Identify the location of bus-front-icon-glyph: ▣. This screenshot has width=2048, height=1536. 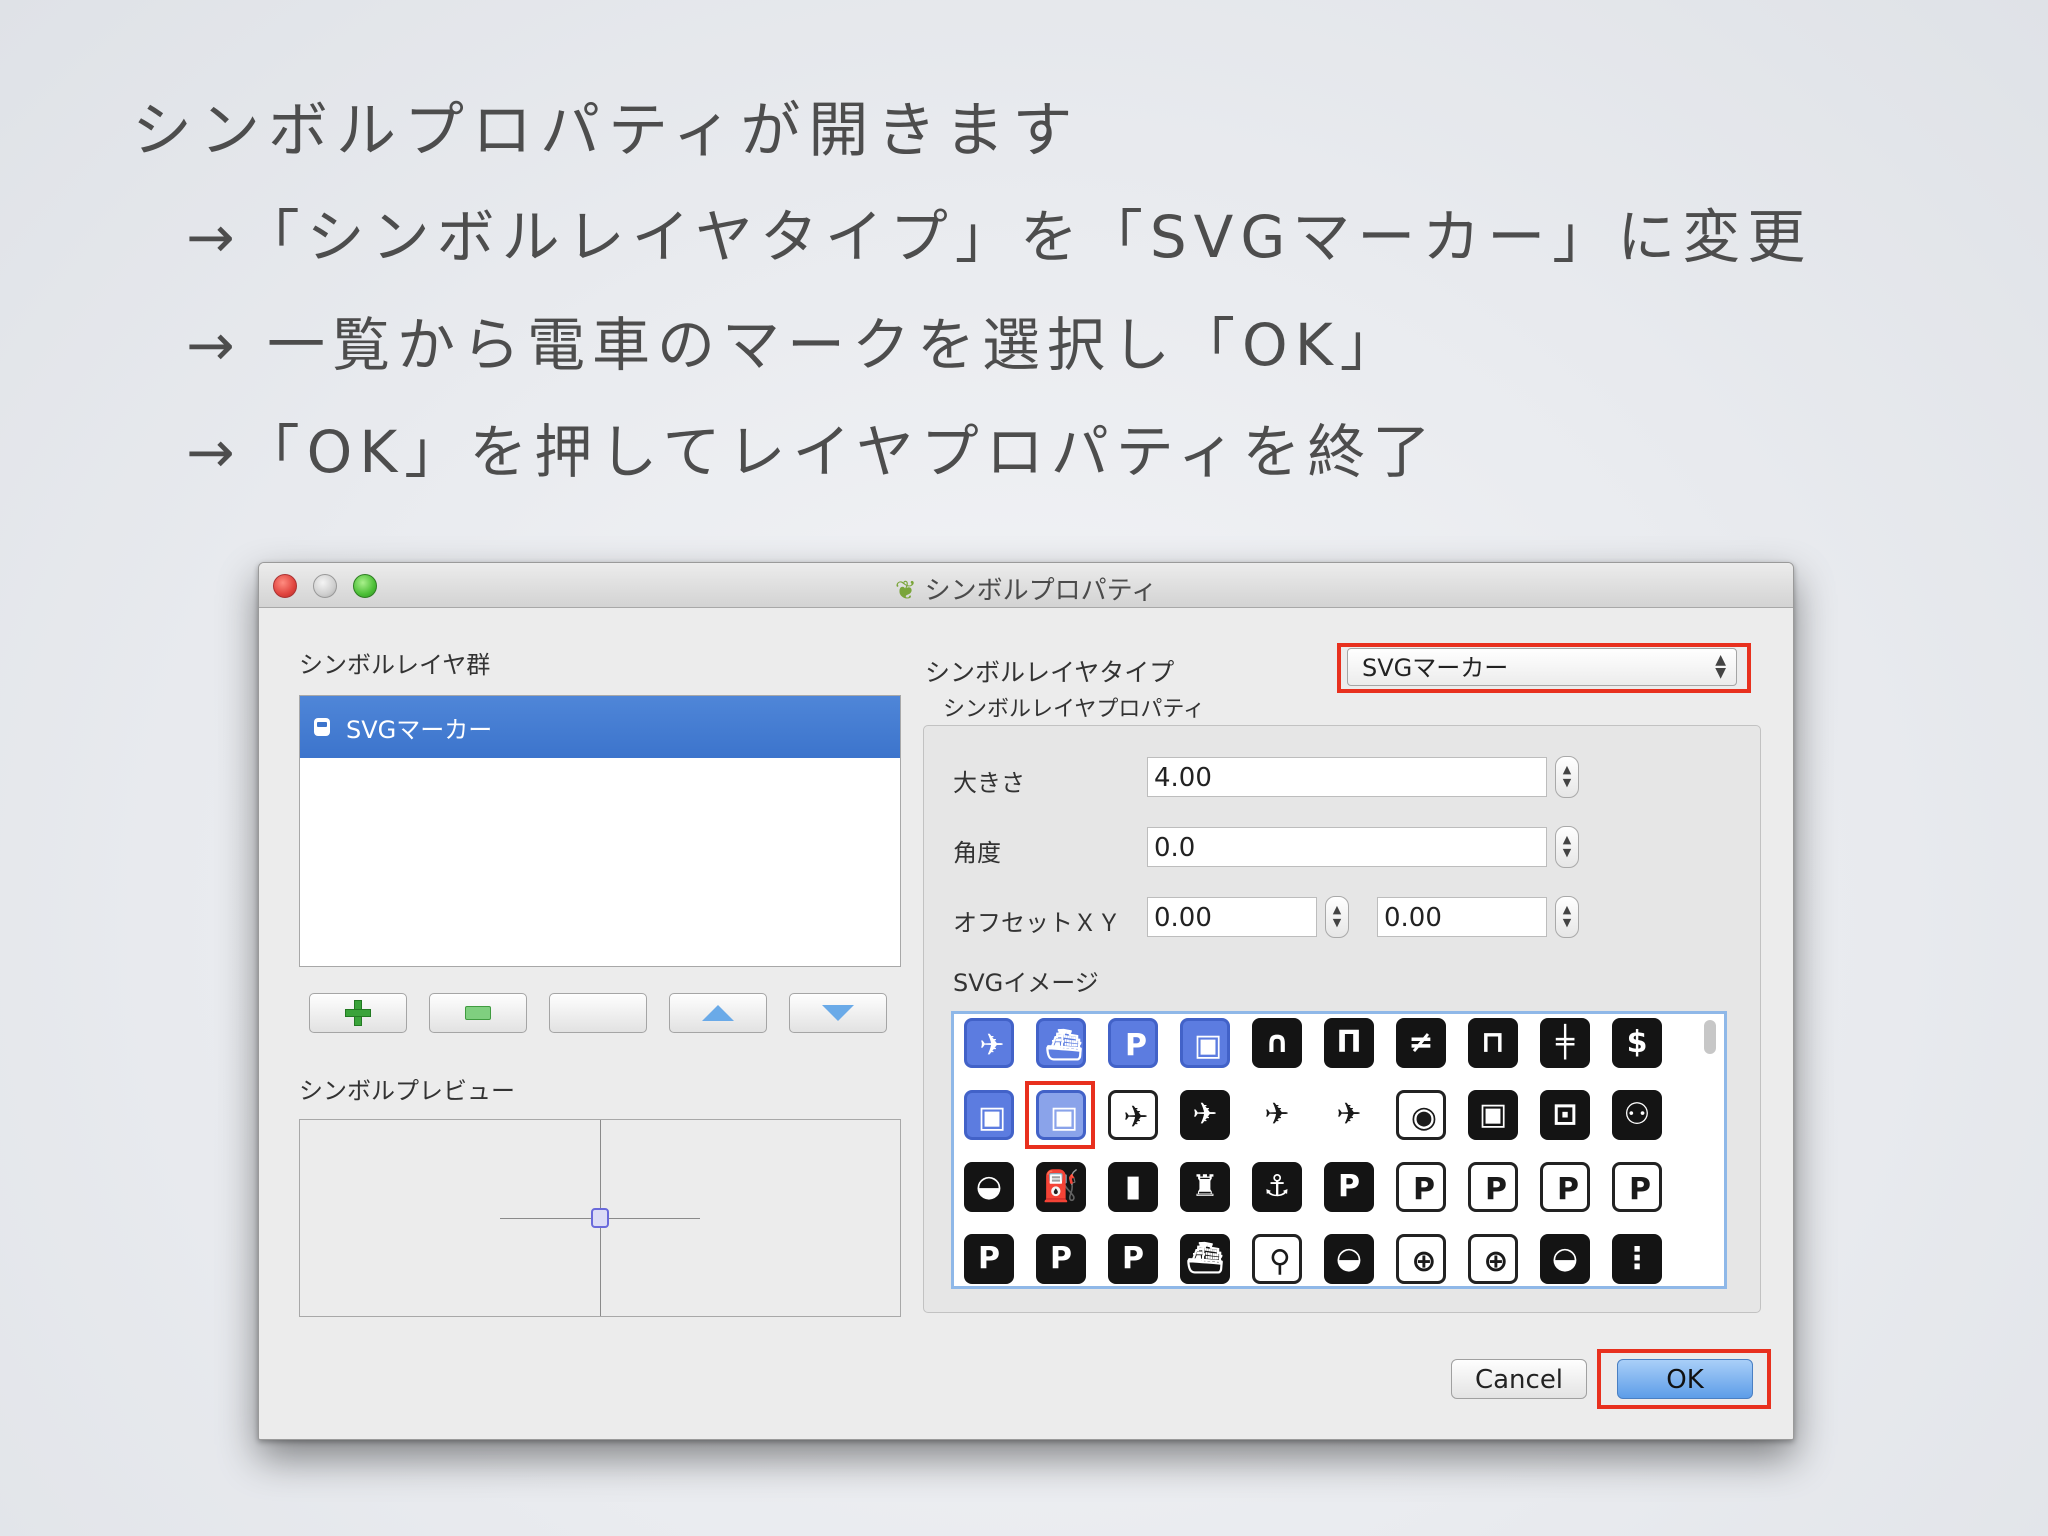
(1208, 1045).